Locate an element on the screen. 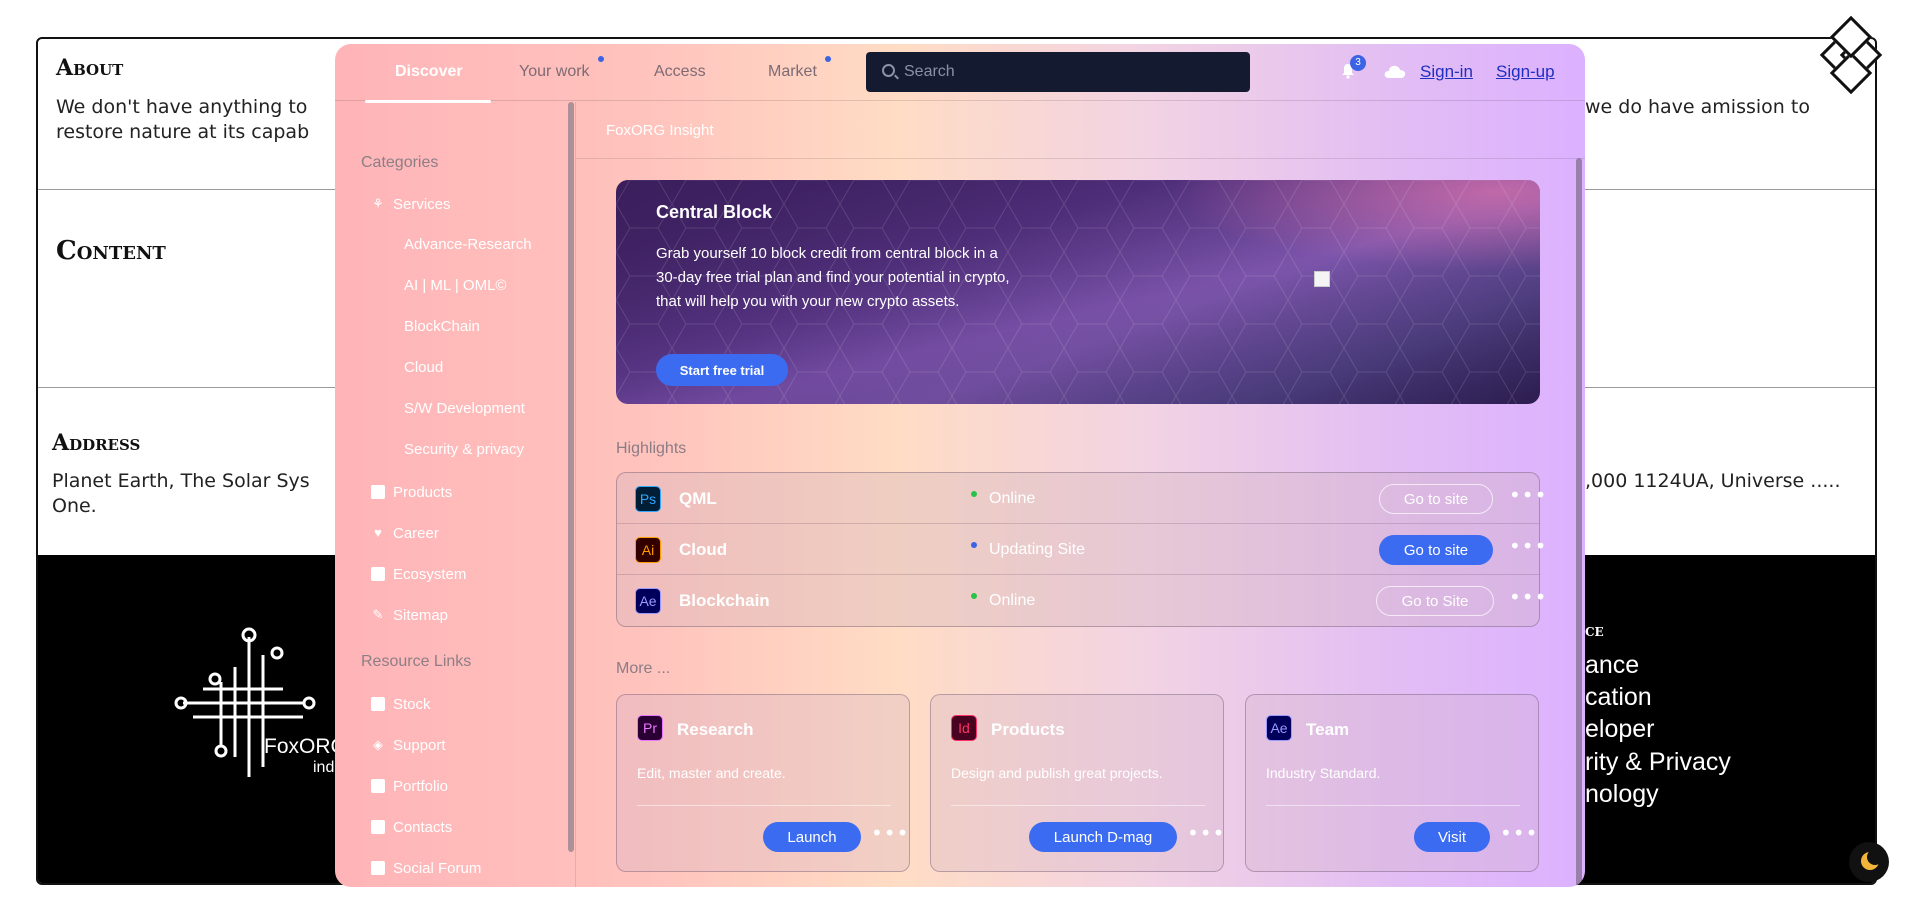  search-input is located at coordinates (1074, 72).